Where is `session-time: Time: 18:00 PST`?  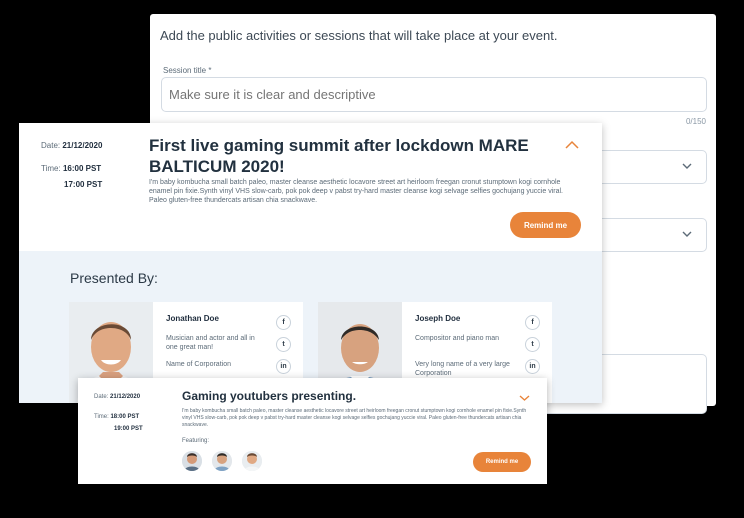 session-time: Time: 18:00 PST is located at coordinates (116, 417).